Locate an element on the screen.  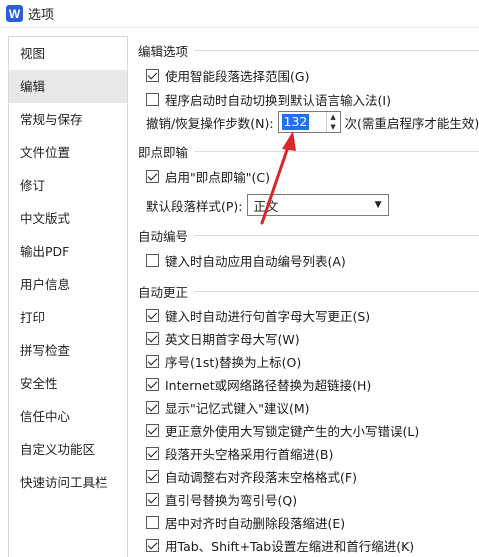
section-click-type: 即点即输 is located at coordinates (308, 151).